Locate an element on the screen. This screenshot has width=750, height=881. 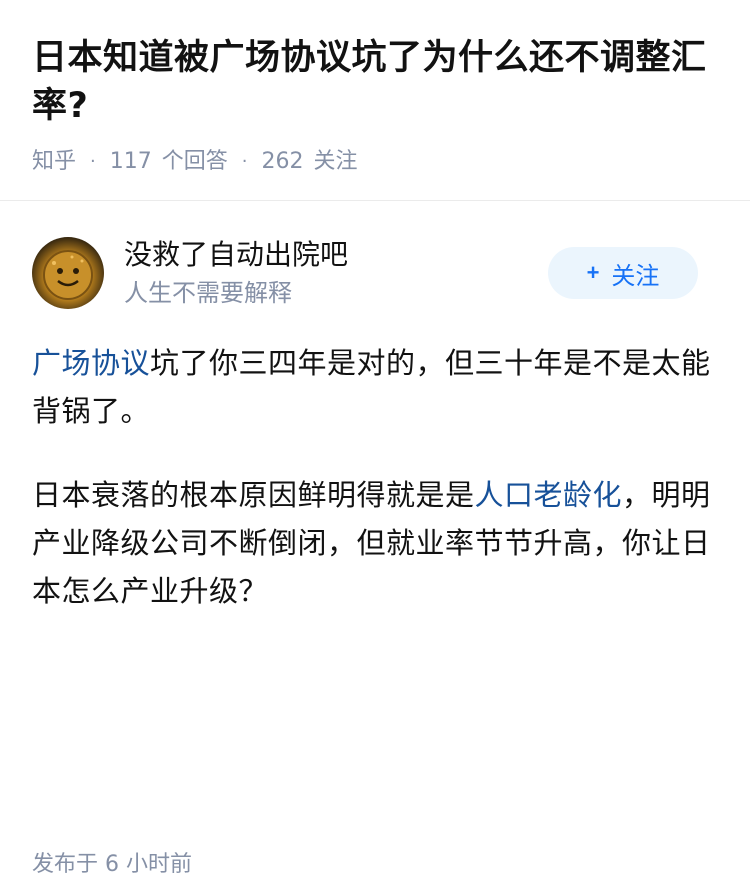
answer-paragraph: 广场协议坑了你三四年是对的，但三十年是不是太能背锅了。 is located at coordinates (375, 387).